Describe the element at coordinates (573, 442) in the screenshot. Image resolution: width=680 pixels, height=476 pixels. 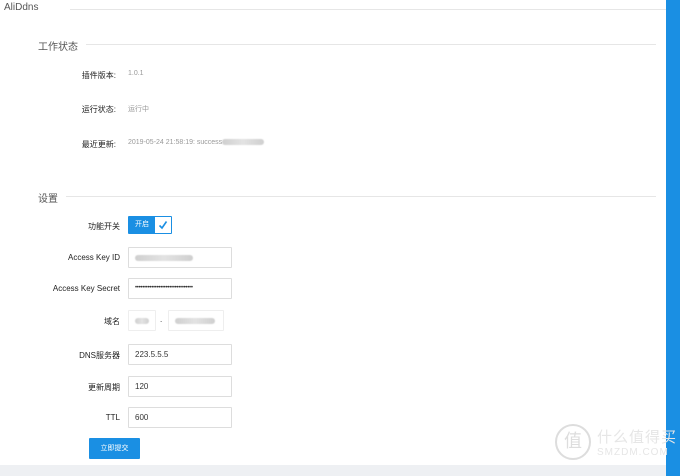
I see `watermark-logo-icon: 值` at that location.